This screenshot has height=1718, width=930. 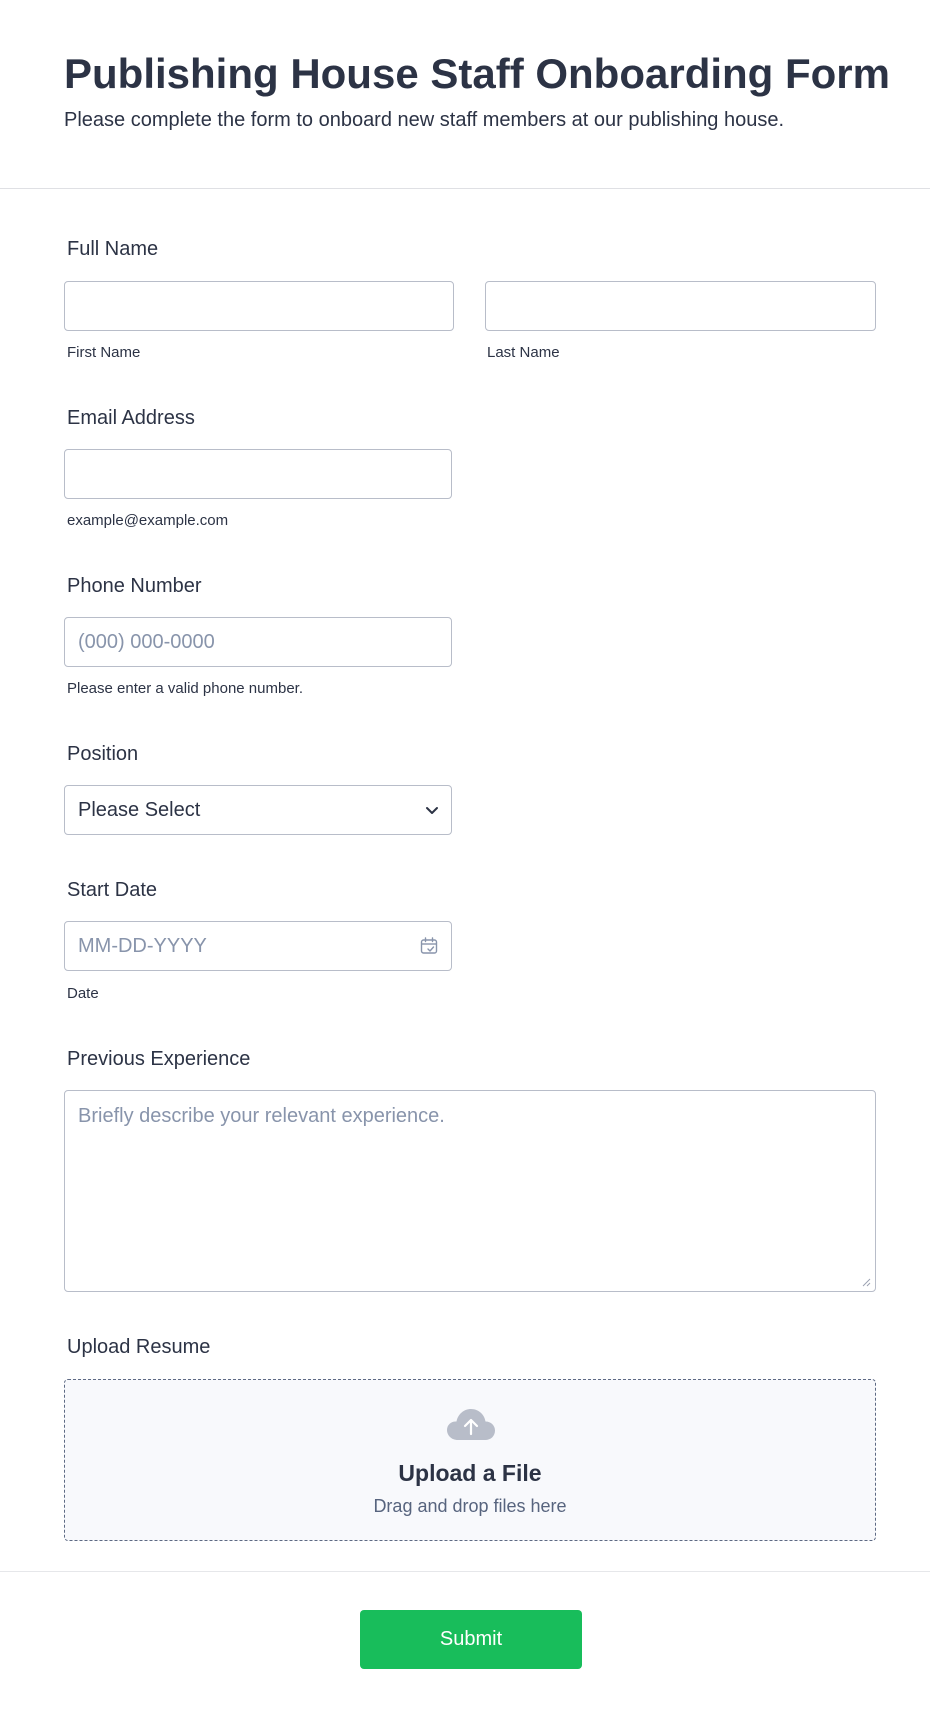 I want to click on calendar-icon, so click(x=429, y=946).